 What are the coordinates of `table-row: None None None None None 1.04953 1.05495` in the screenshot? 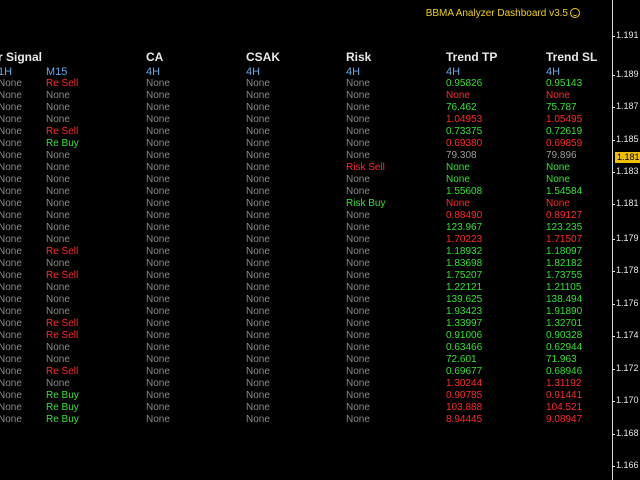 It's located at (306, 120).